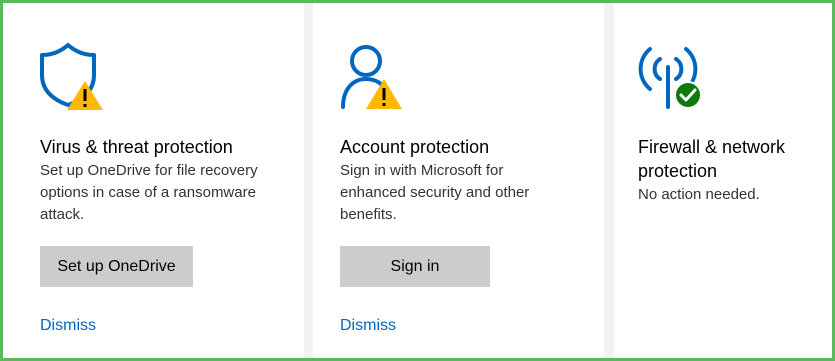 The width and height of the screenshot is (835, 361). I want to click on card-description-line: No action needed., so click(699, 194).